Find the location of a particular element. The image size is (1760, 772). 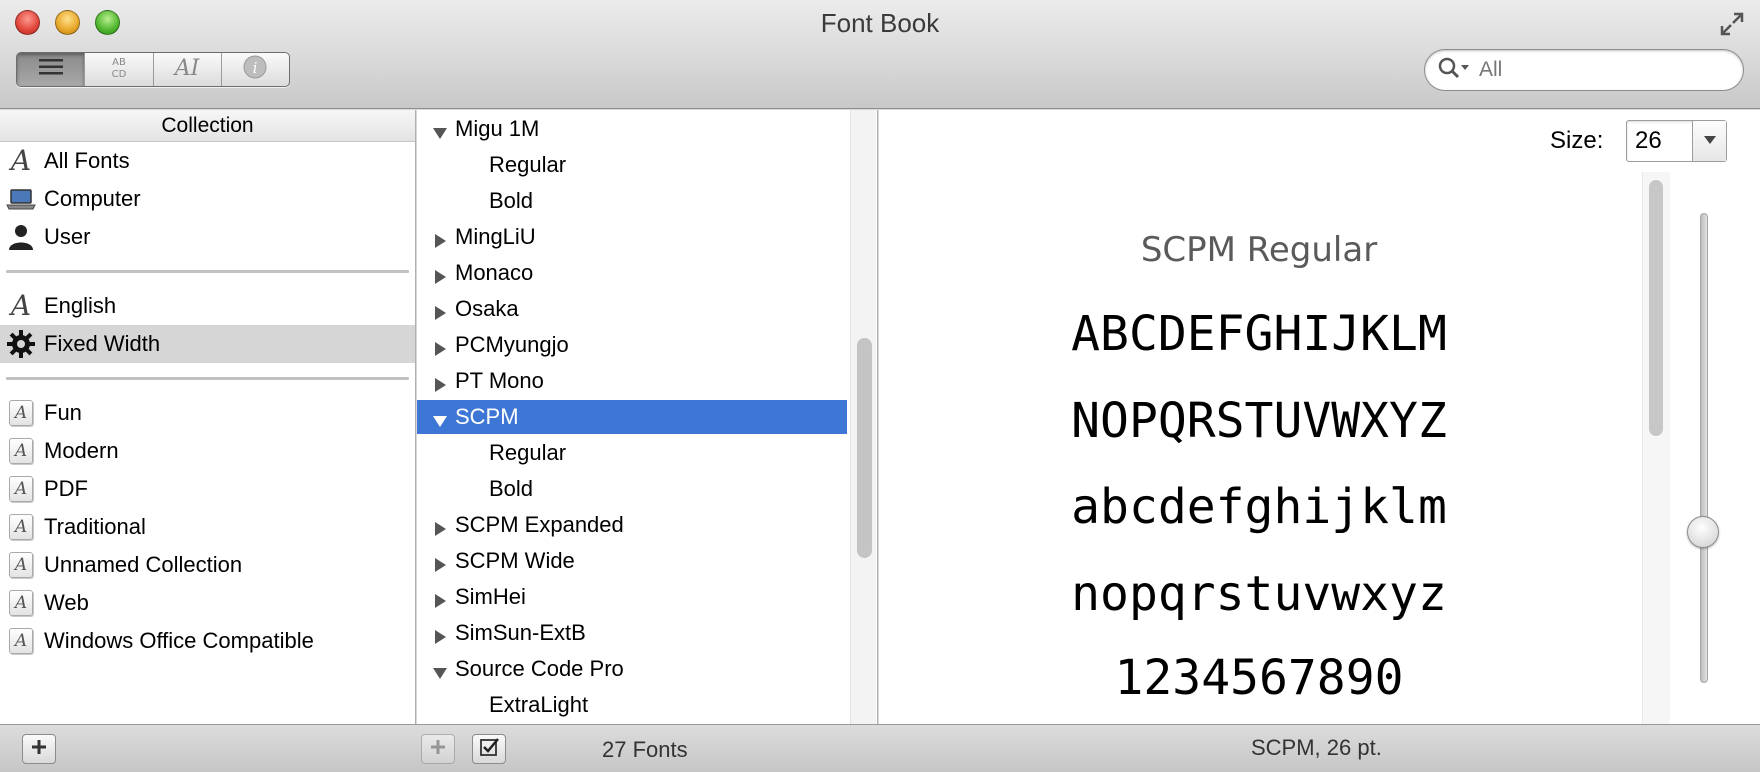

collection-item-all-fonts: A All Fonts is located at coordinates (207, 161).